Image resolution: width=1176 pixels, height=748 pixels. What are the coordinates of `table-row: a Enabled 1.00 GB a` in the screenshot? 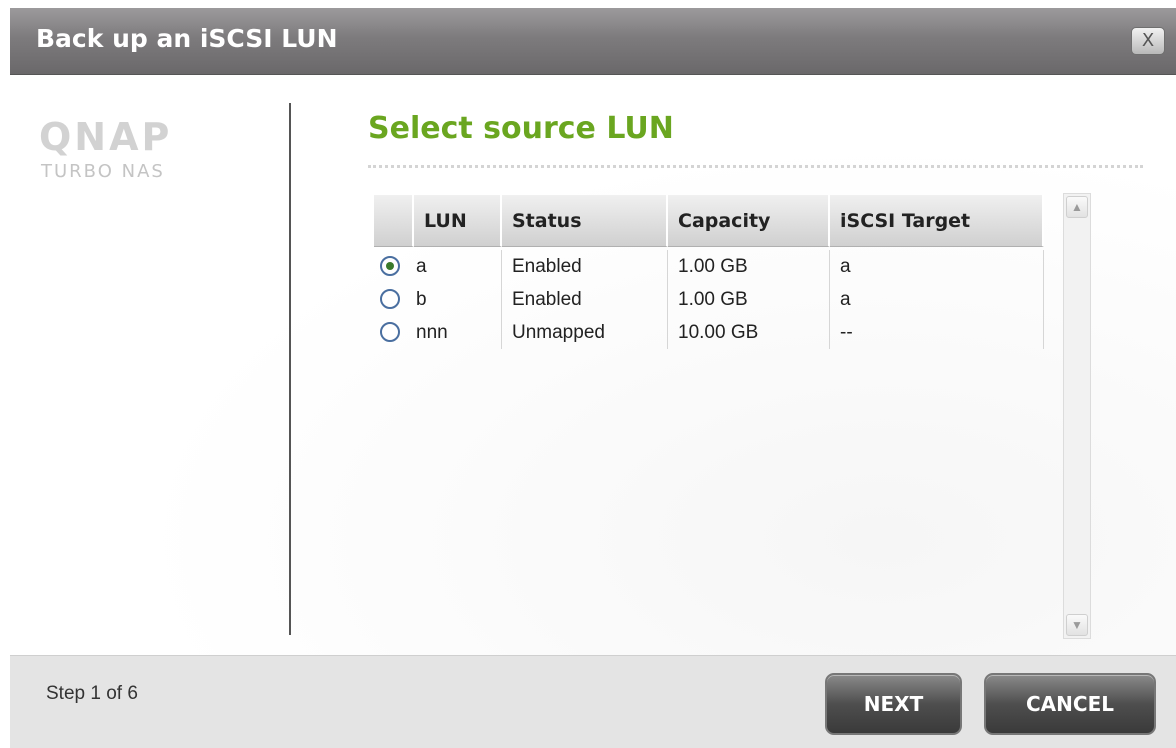 It's located at (709, 266).